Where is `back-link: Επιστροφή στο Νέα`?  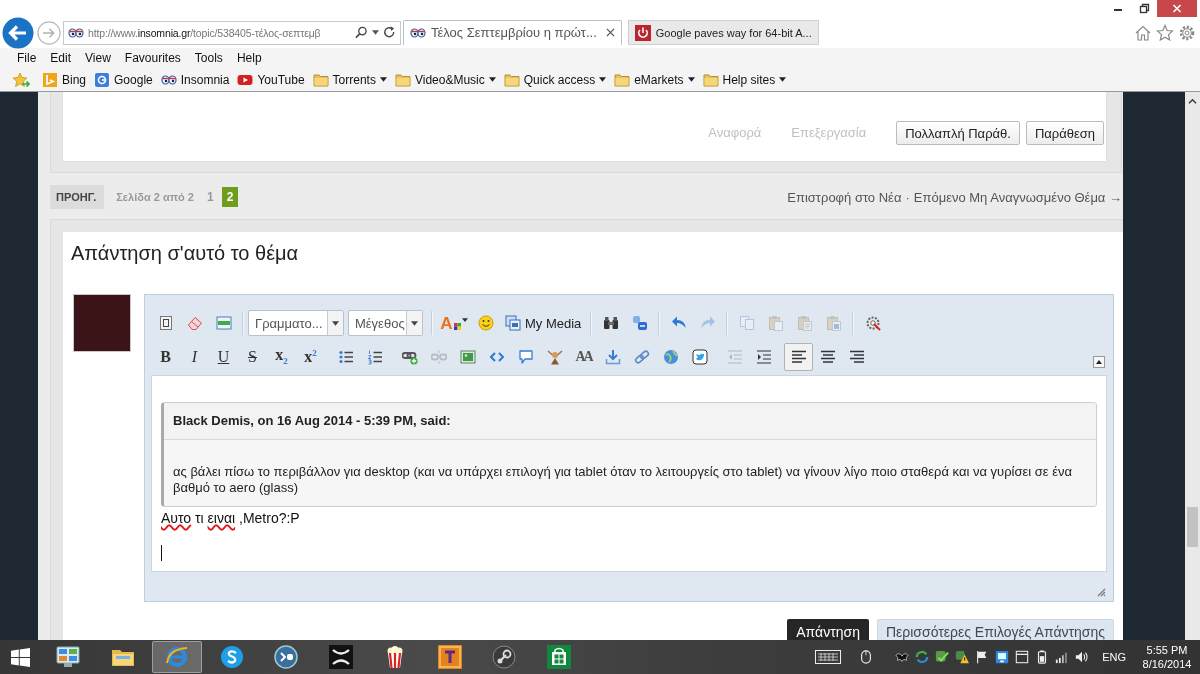 back-link: Επιστροφή στο Νέα is located at coordinates (844, 197).